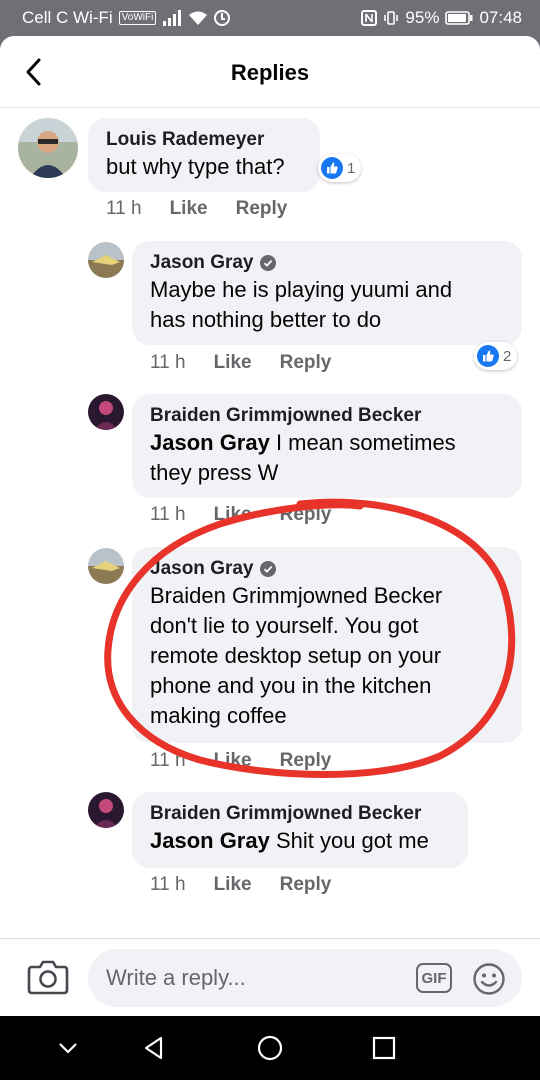 The height and width of the screenshot is (1080, 540). What do you see at coordinates (214, 472) in the screenshot?
I see `comment-text-line: they press W` at bounding box center [214, 472].